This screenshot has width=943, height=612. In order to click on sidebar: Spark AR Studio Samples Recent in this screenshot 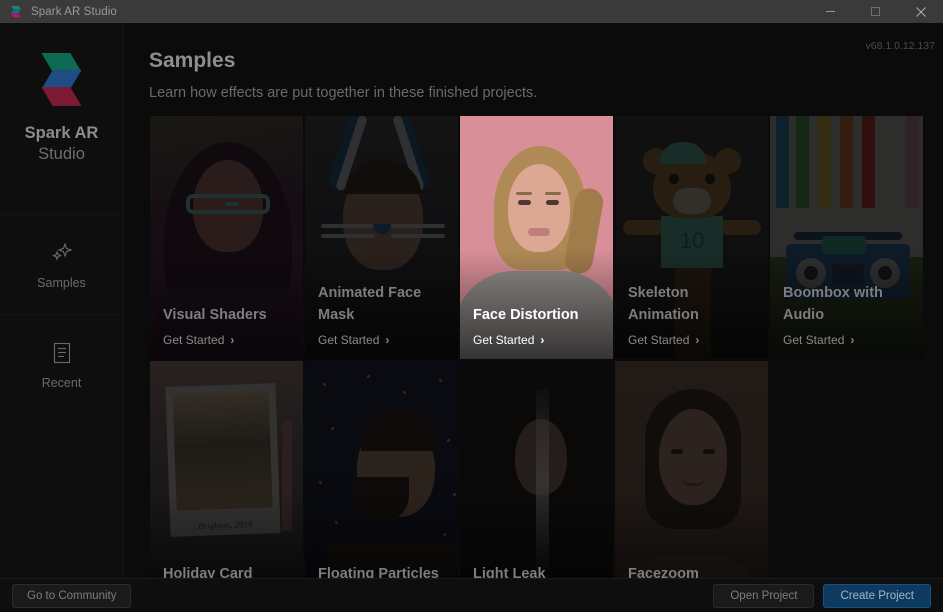, I will do `click(62, 317)`.